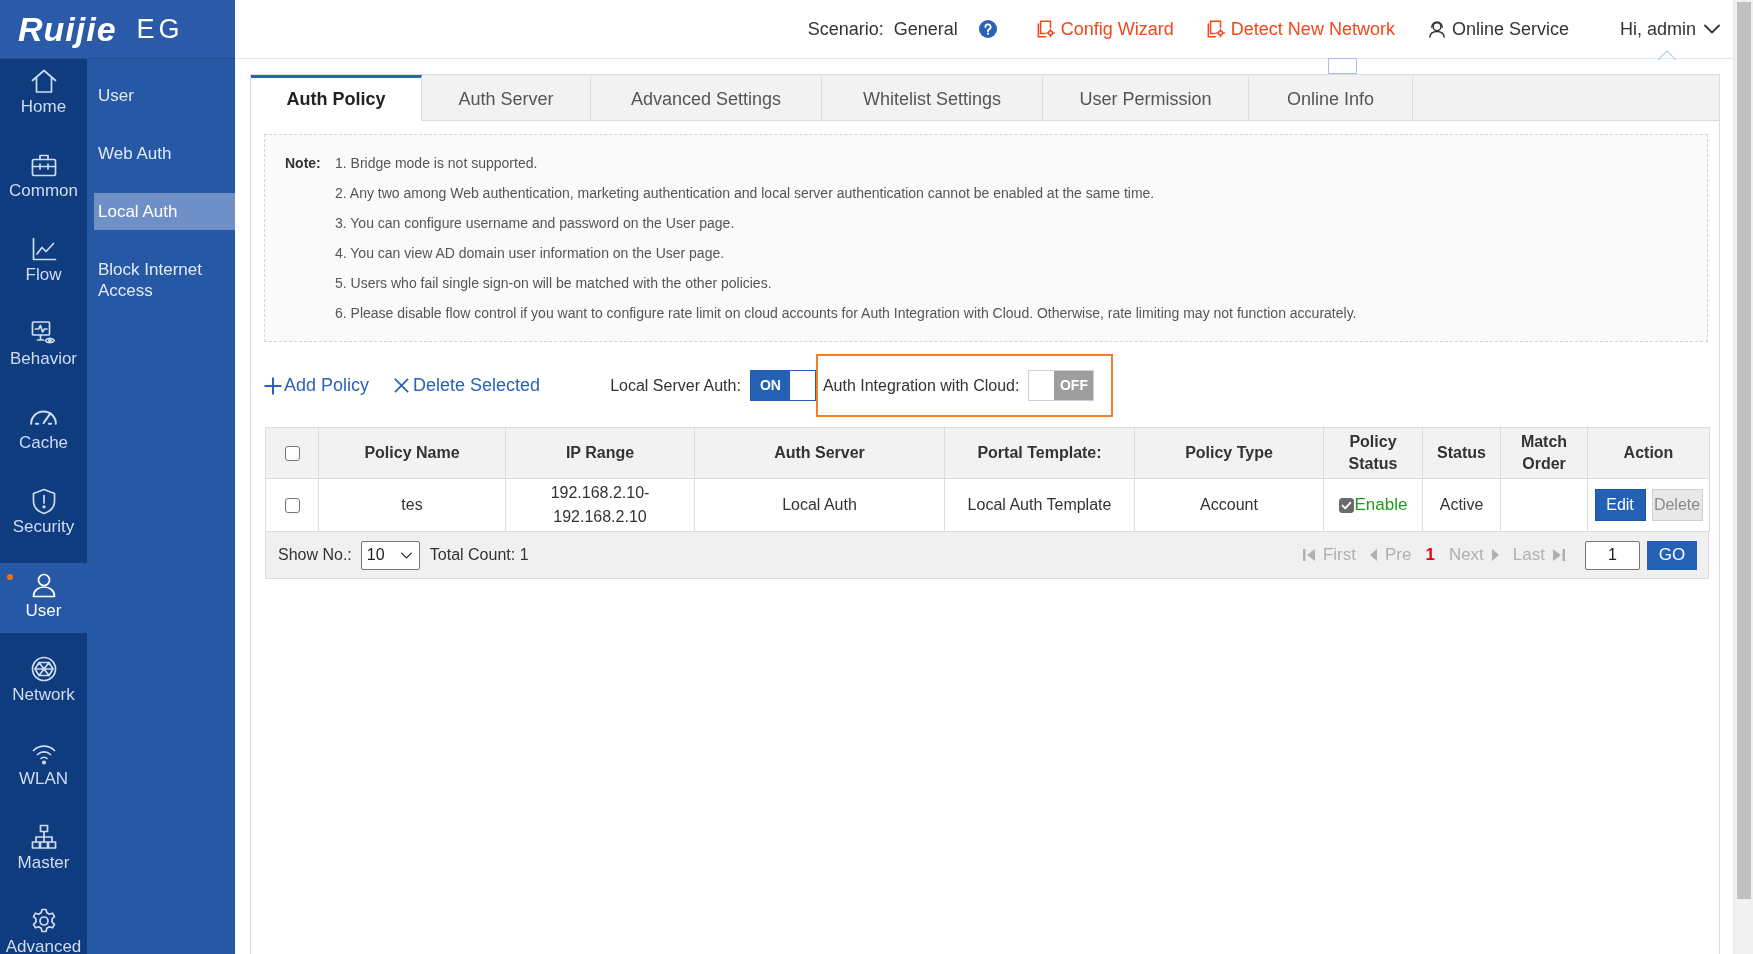 This screenshot has height=954, width=1753. I want to click on note-item: 6. Please disable flow control if you want to configure rate limit on cloud accounts for Auth Integration with Cloud. Otherwise, rate limiting may not function accurately., so click(846, 313).